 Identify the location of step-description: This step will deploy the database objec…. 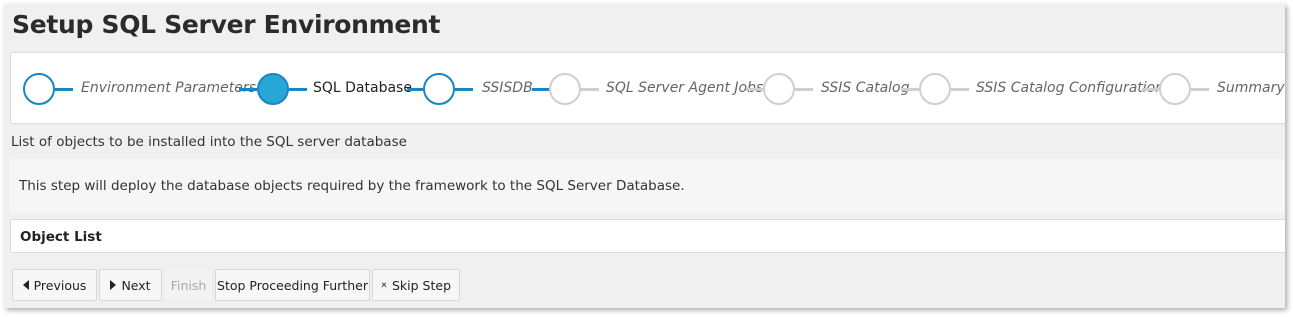
(352, 186).